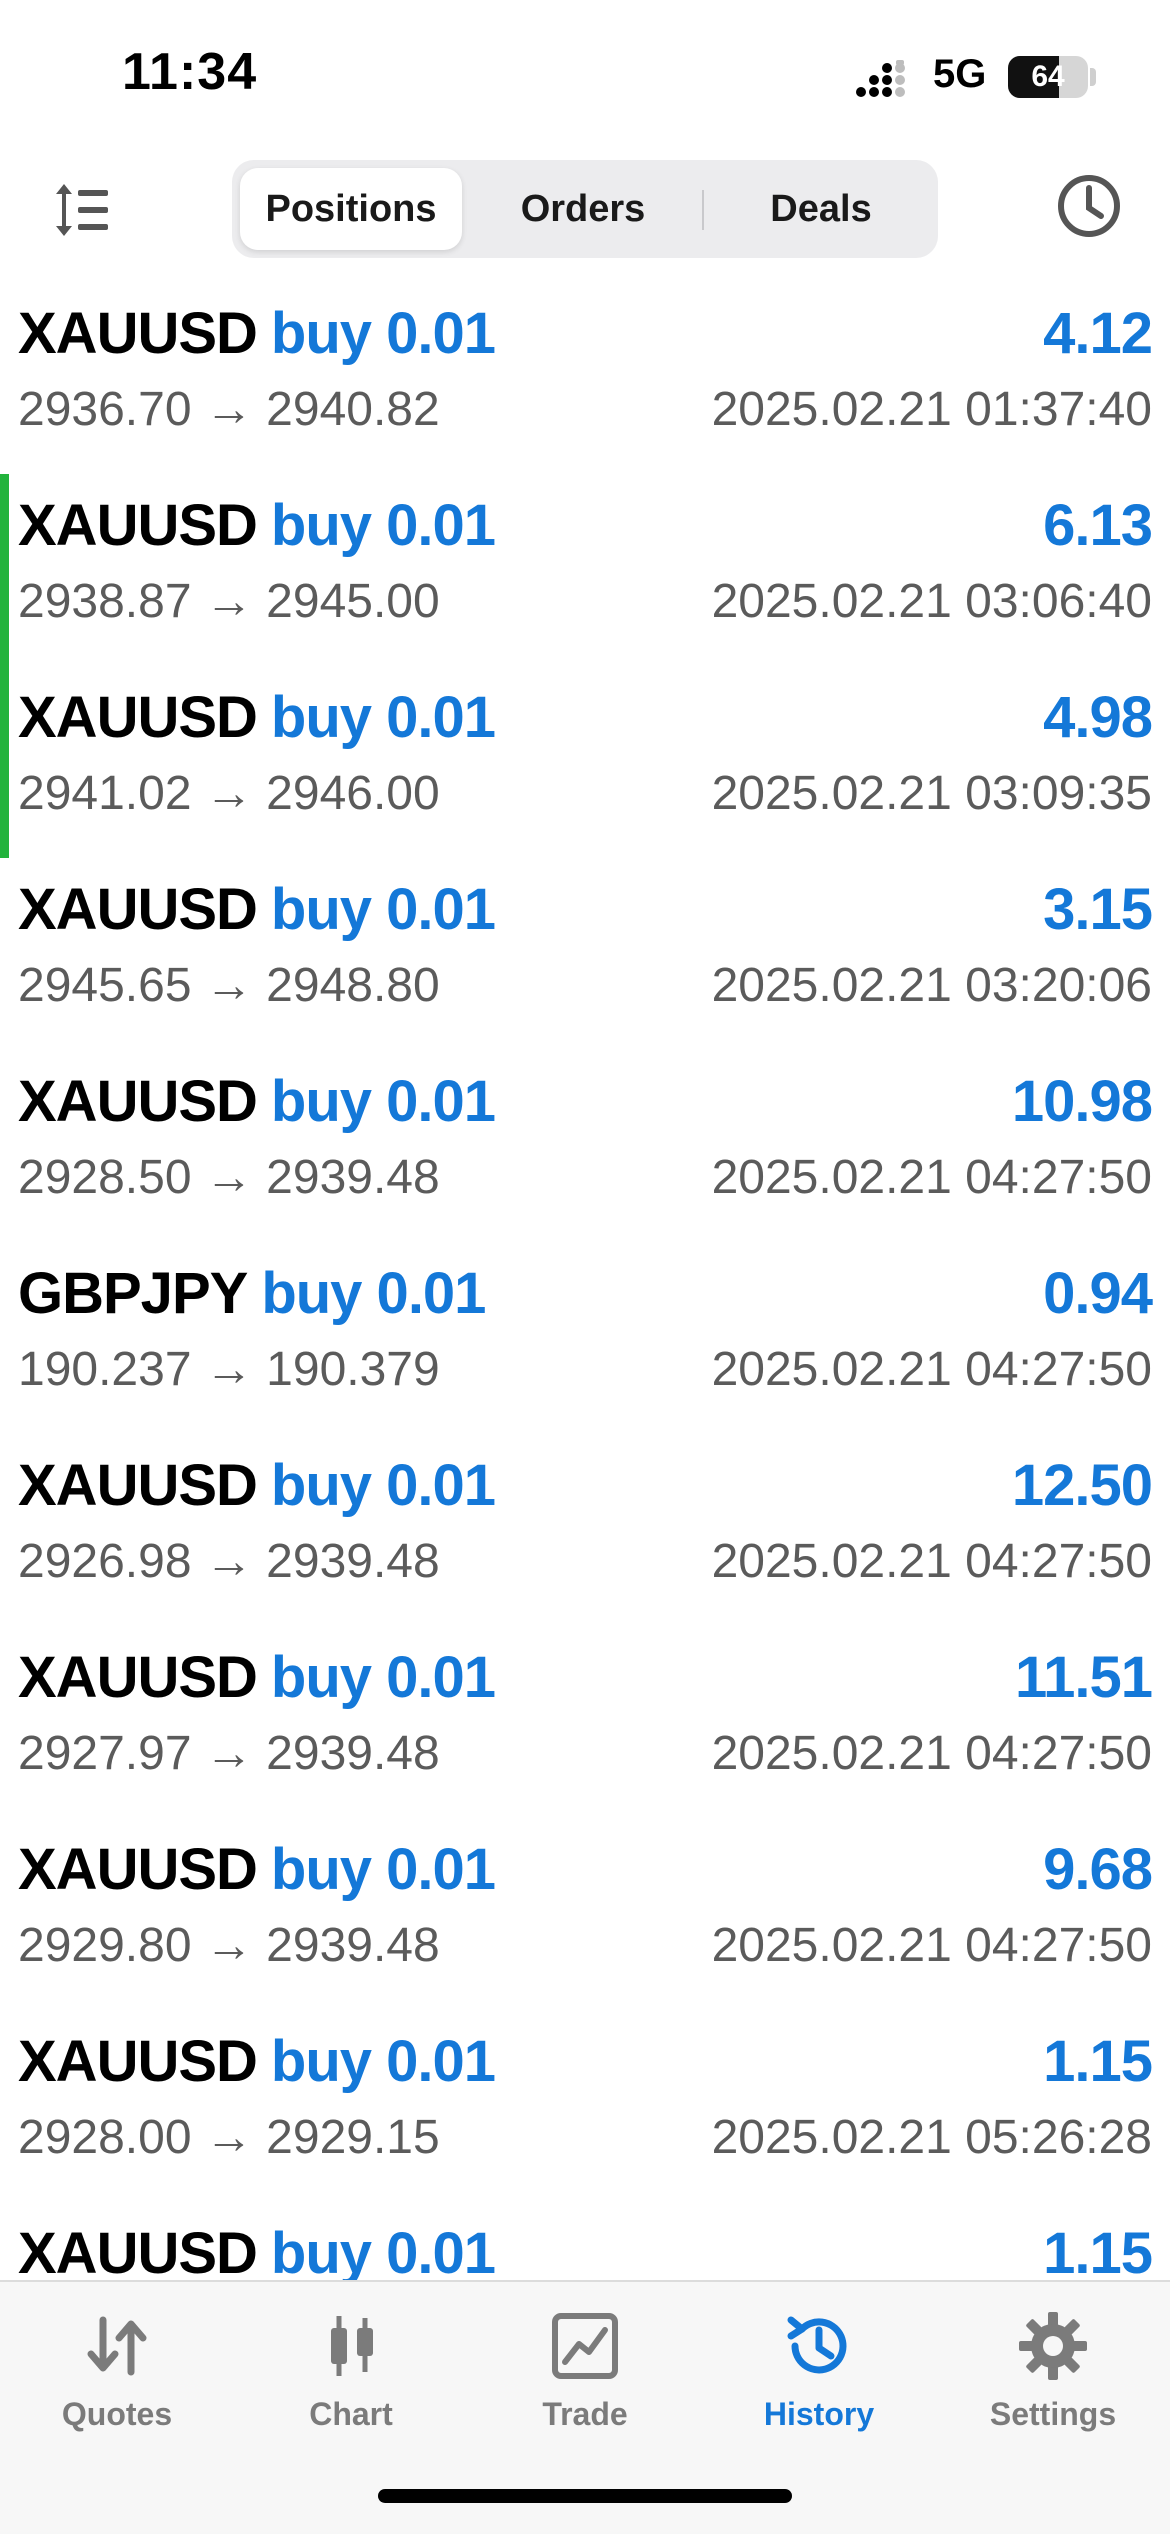 The width and height of the screenshot is (1170, 2534). I want to click on nav-chart: Chart, so click(351, 2375).